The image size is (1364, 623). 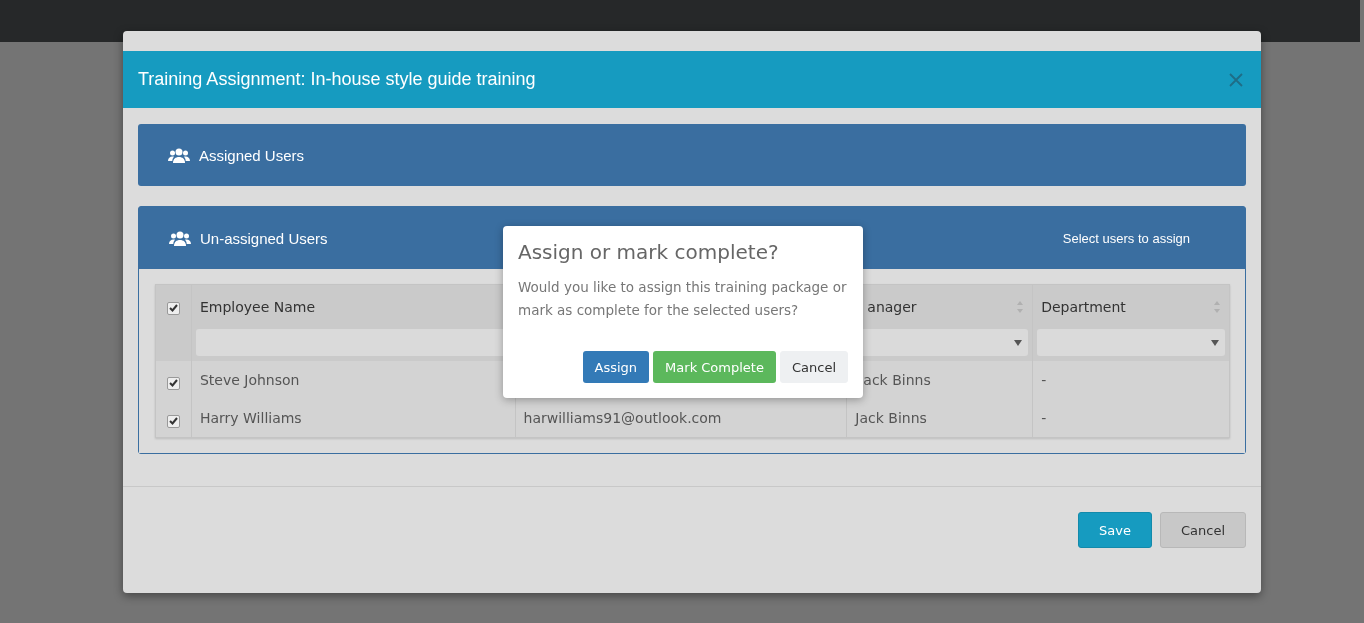 What do you see at coordinates (252, 155) in the screenshot?
I see `panel-title: Assigned Users` at bounding box center [252, 155].